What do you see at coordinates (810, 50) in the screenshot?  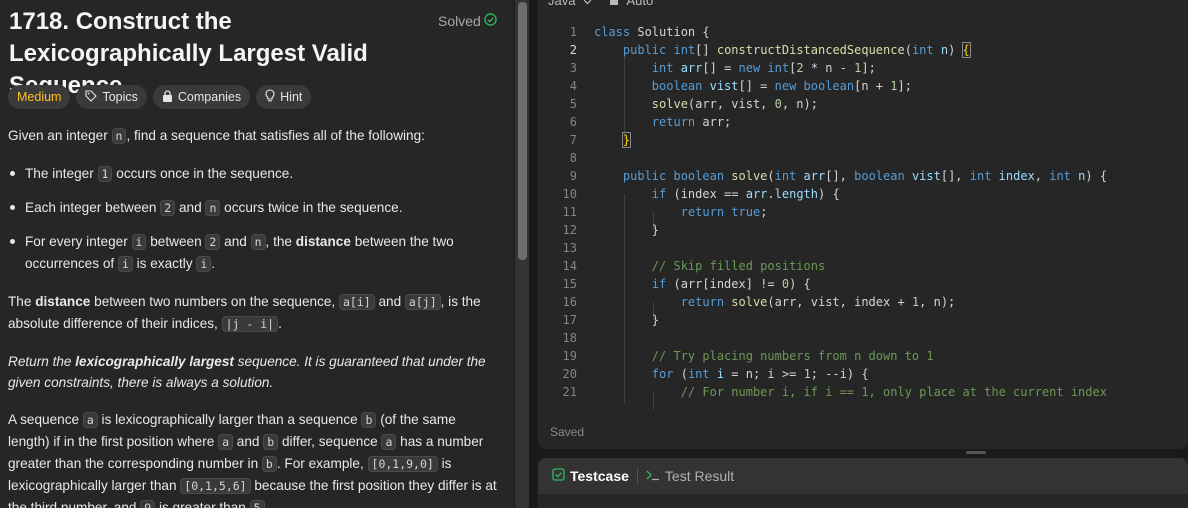 I see `code-token: constructDistancedSequence` at bounding box center [810, 50].